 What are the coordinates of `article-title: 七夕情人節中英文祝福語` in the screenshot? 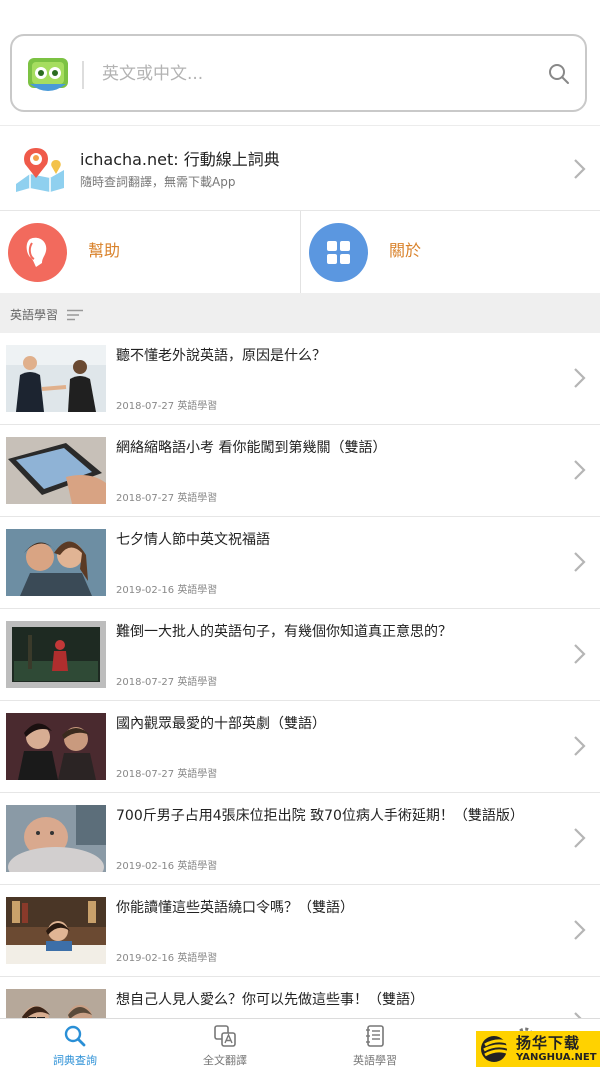 It's located at (193, 540).